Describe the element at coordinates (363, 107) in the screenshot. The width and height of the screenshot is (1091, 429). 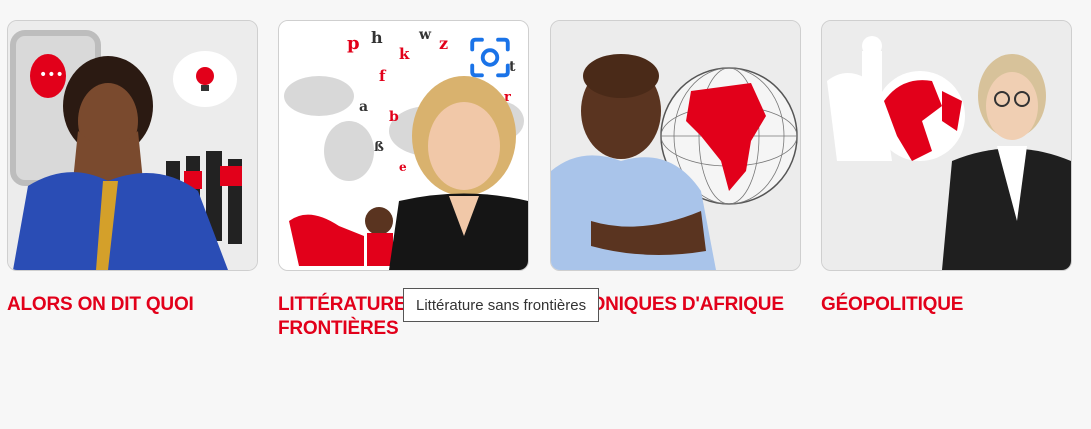
I see `svg-text: a` at that location.